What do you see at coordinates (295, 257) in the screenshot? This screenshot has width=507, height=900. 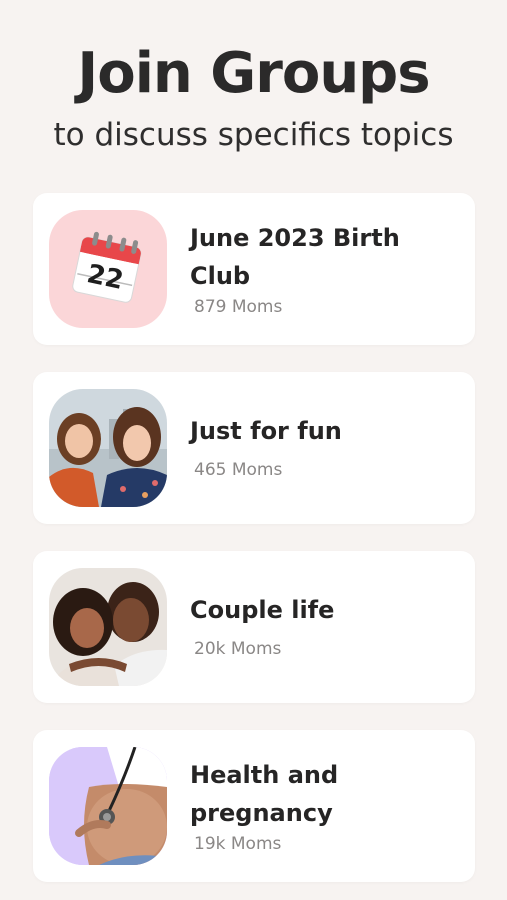 I see `group-name: June 2023 Birth Club` at bounding box center [295, 257].